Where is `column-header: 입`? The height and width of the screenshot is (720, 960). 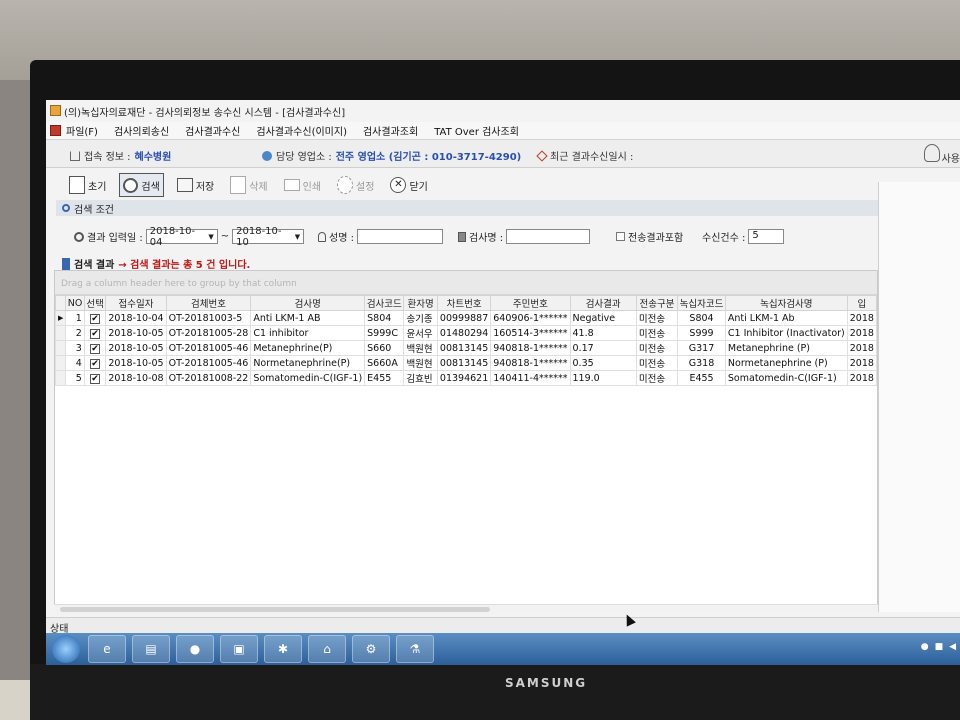 column-header: 입 is located at coordinates (861, 303).